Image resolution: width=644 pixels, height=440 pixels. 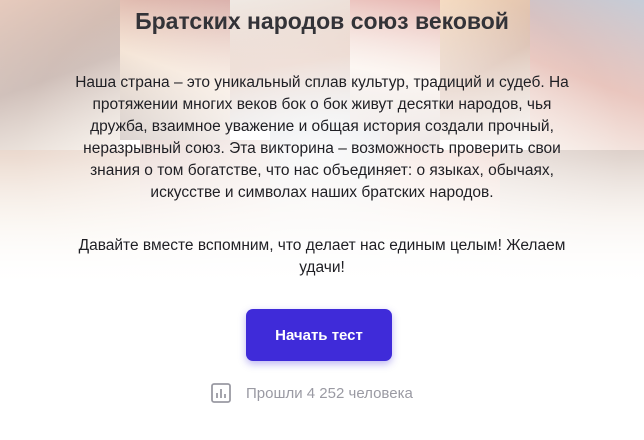 I want to click on bar-chart-icon, so click(x=221, y=393).